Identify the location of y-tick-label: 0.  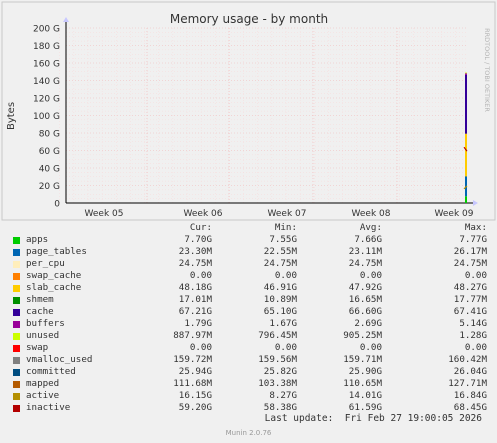
(57, 205).